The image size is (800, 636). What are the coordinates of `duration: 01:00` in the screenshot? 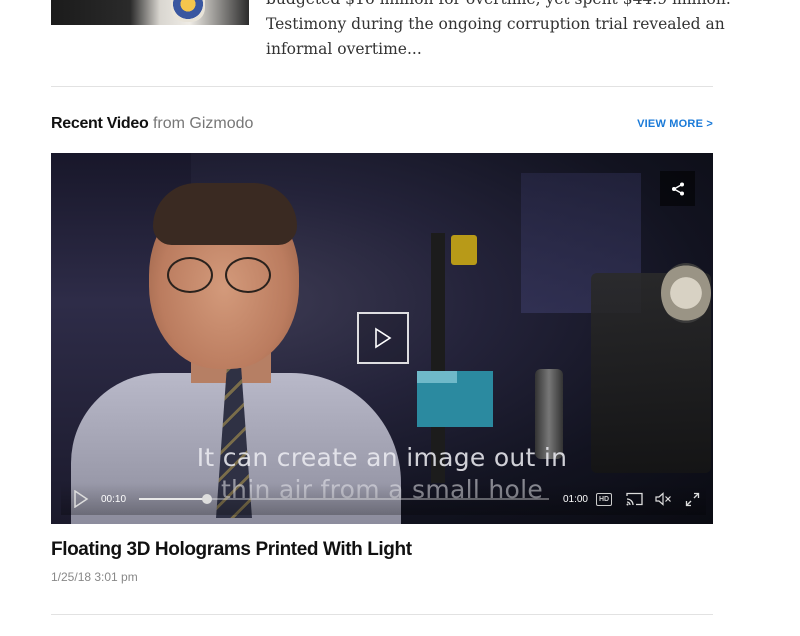 It's located at (575, 499).